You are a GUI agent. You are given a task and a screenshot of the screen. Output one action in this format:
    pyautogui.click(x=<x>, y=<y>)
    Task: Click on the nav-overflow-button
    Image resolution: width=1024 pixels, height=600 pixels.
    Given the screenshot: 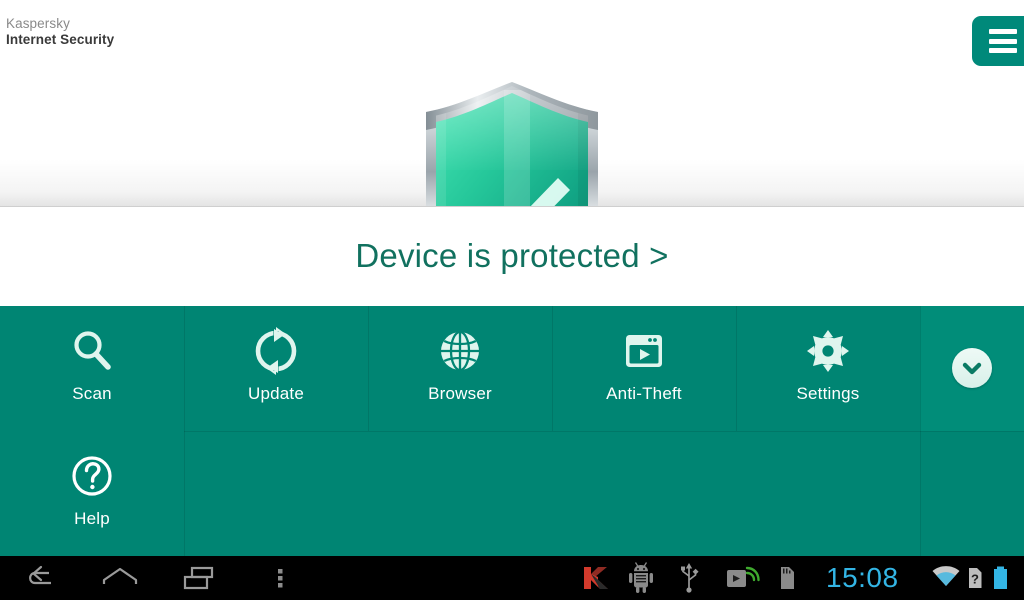 What is the action you would take?
    pyautogui.click(x=280, y=578)
    